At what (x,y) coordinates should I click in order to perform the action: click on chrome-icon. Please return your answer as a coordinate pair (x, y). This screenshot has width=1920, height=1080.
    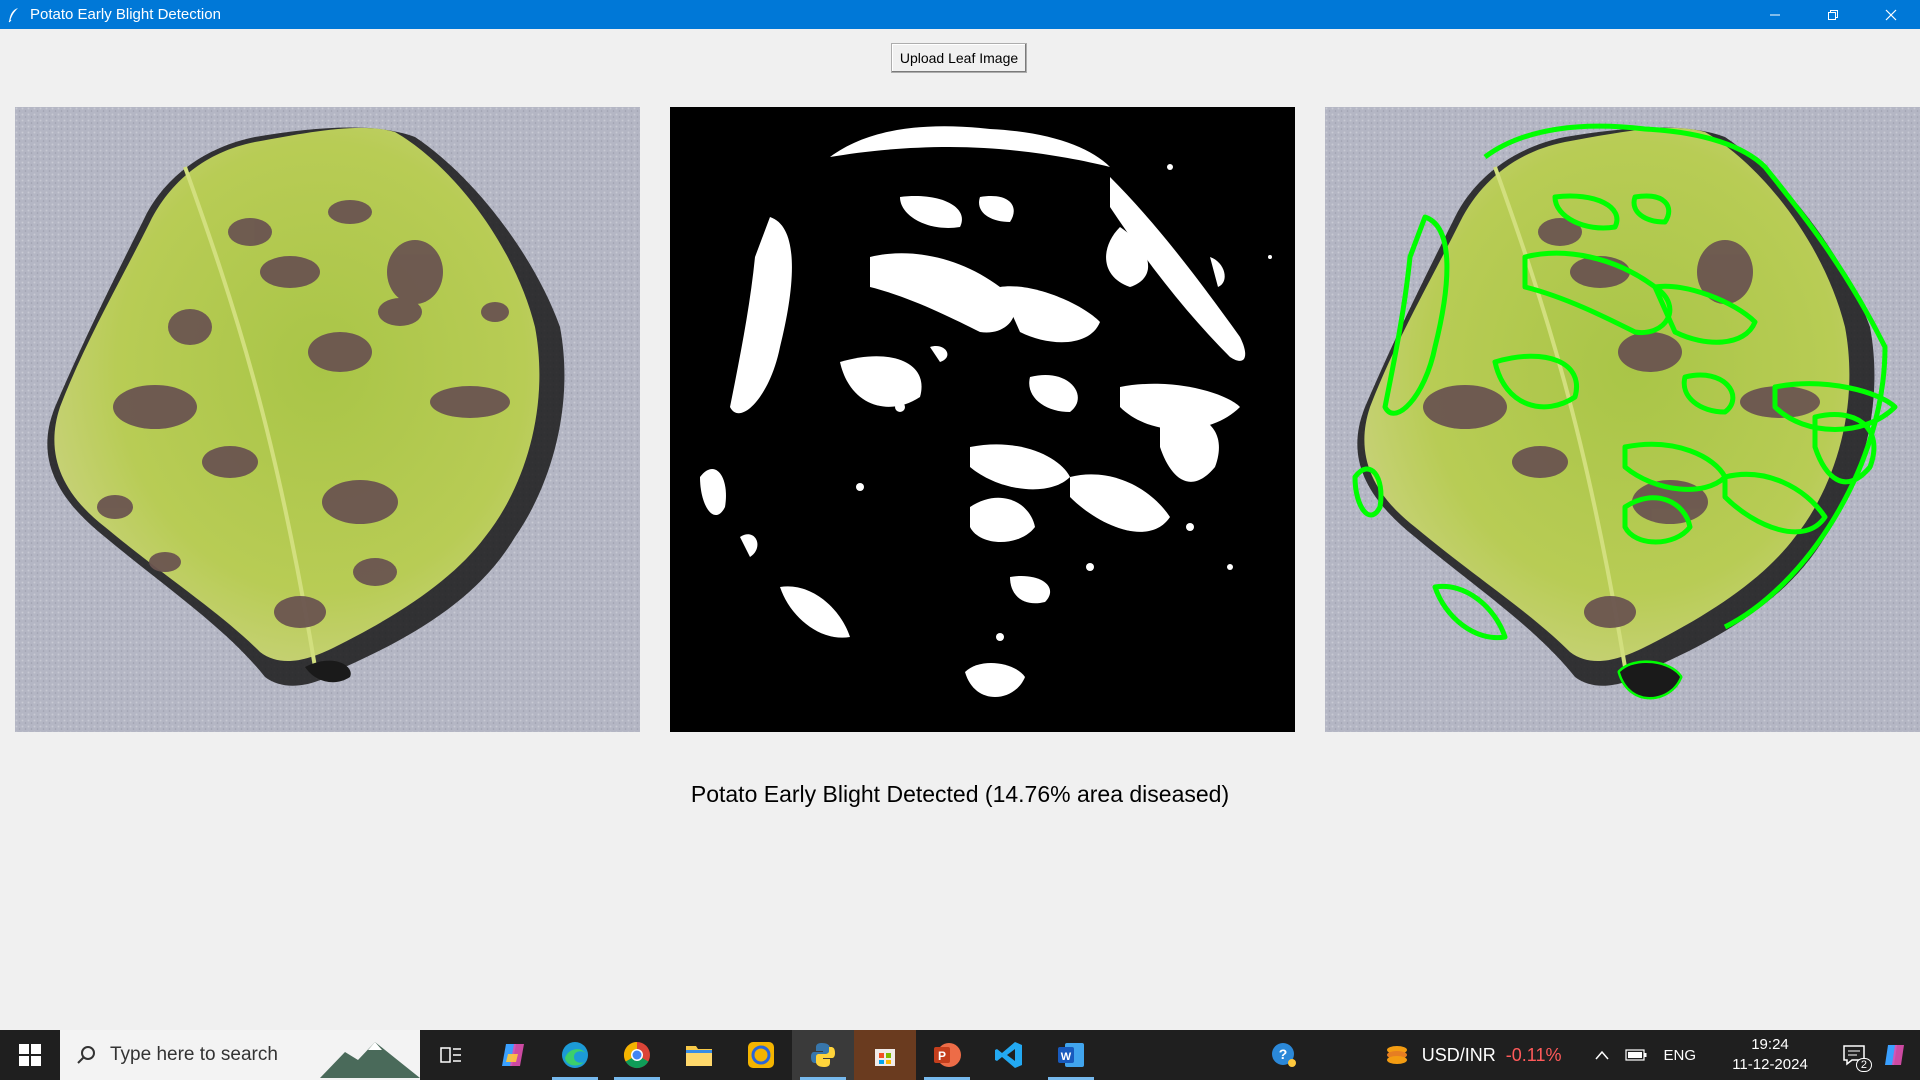
    Looking at the image, I should click on (636, 1055).